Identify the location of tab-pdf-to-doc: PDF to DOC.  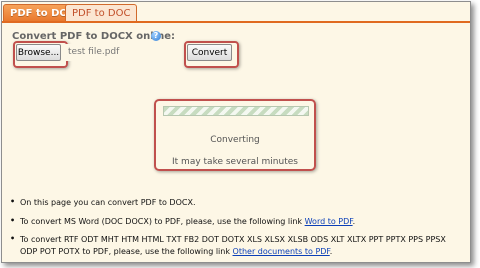
(101, 13).